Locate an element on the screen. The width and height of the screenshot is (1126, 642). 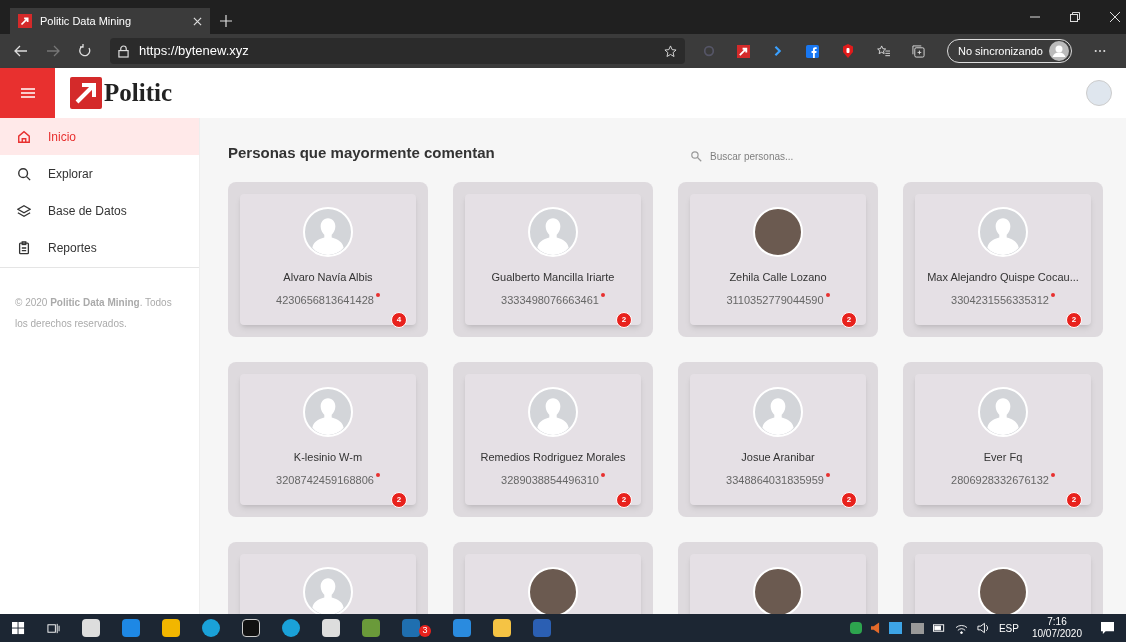
battery-icon is located at coordinates (939, 628).